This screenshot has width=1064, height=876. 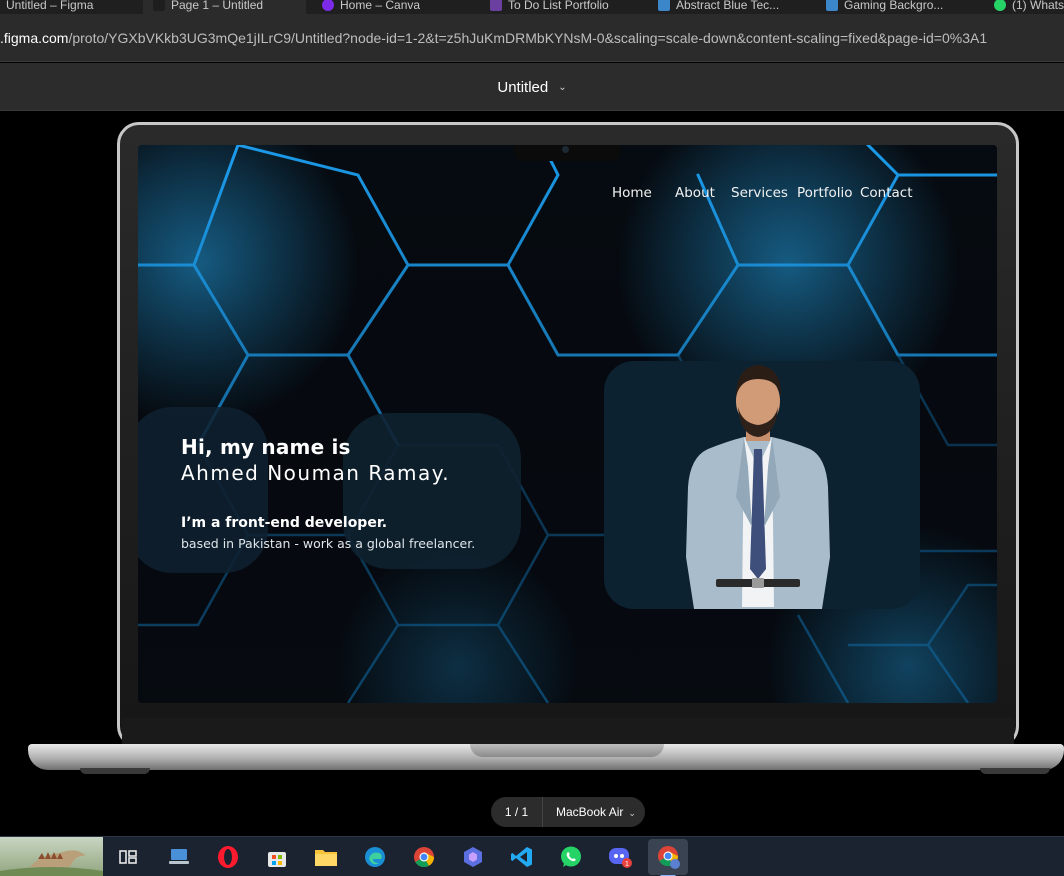 I want to click on chrome-profile-icon, so click(x=668, y=857).